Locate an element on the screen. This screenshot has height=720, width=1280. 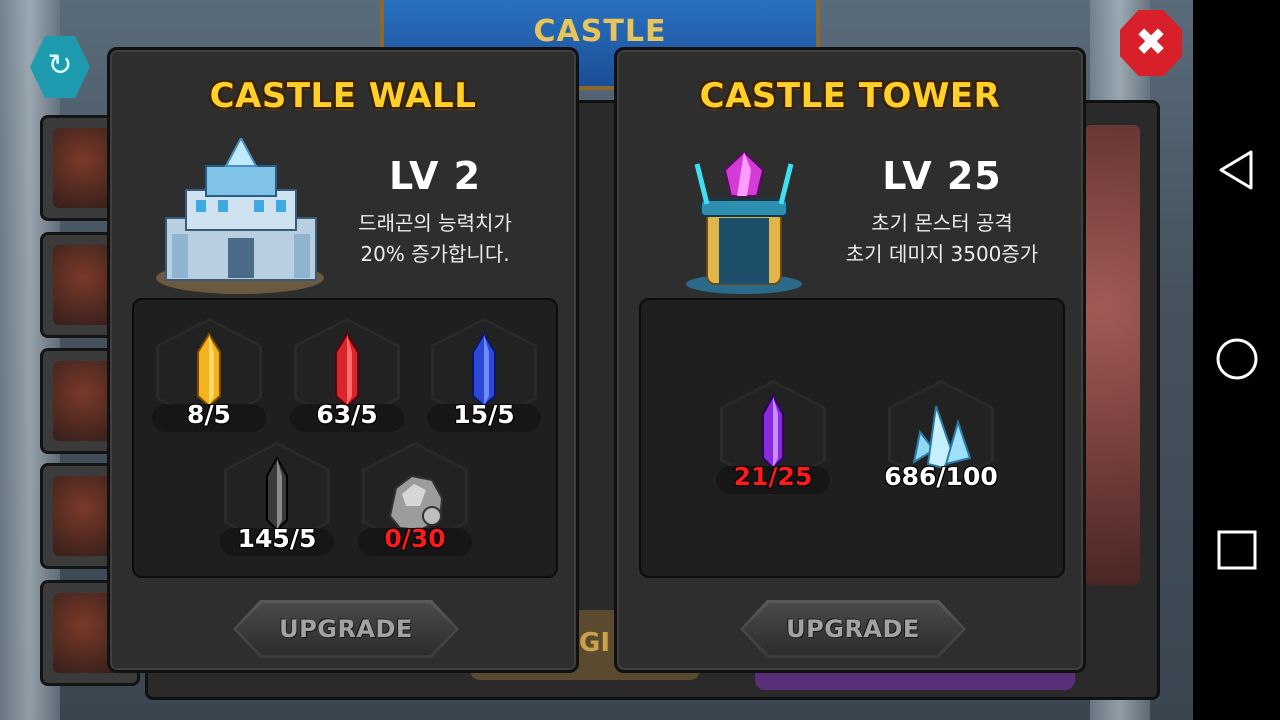
castle-tower-title: CASTLE TOWER is located at coordinates (850, 96).